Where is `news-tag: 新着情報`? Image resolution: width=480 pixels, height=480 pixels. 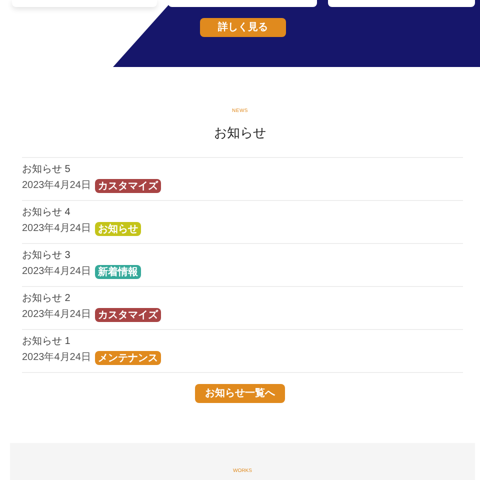 news-tag: 新着情報 is located at coordinates (117, 272).